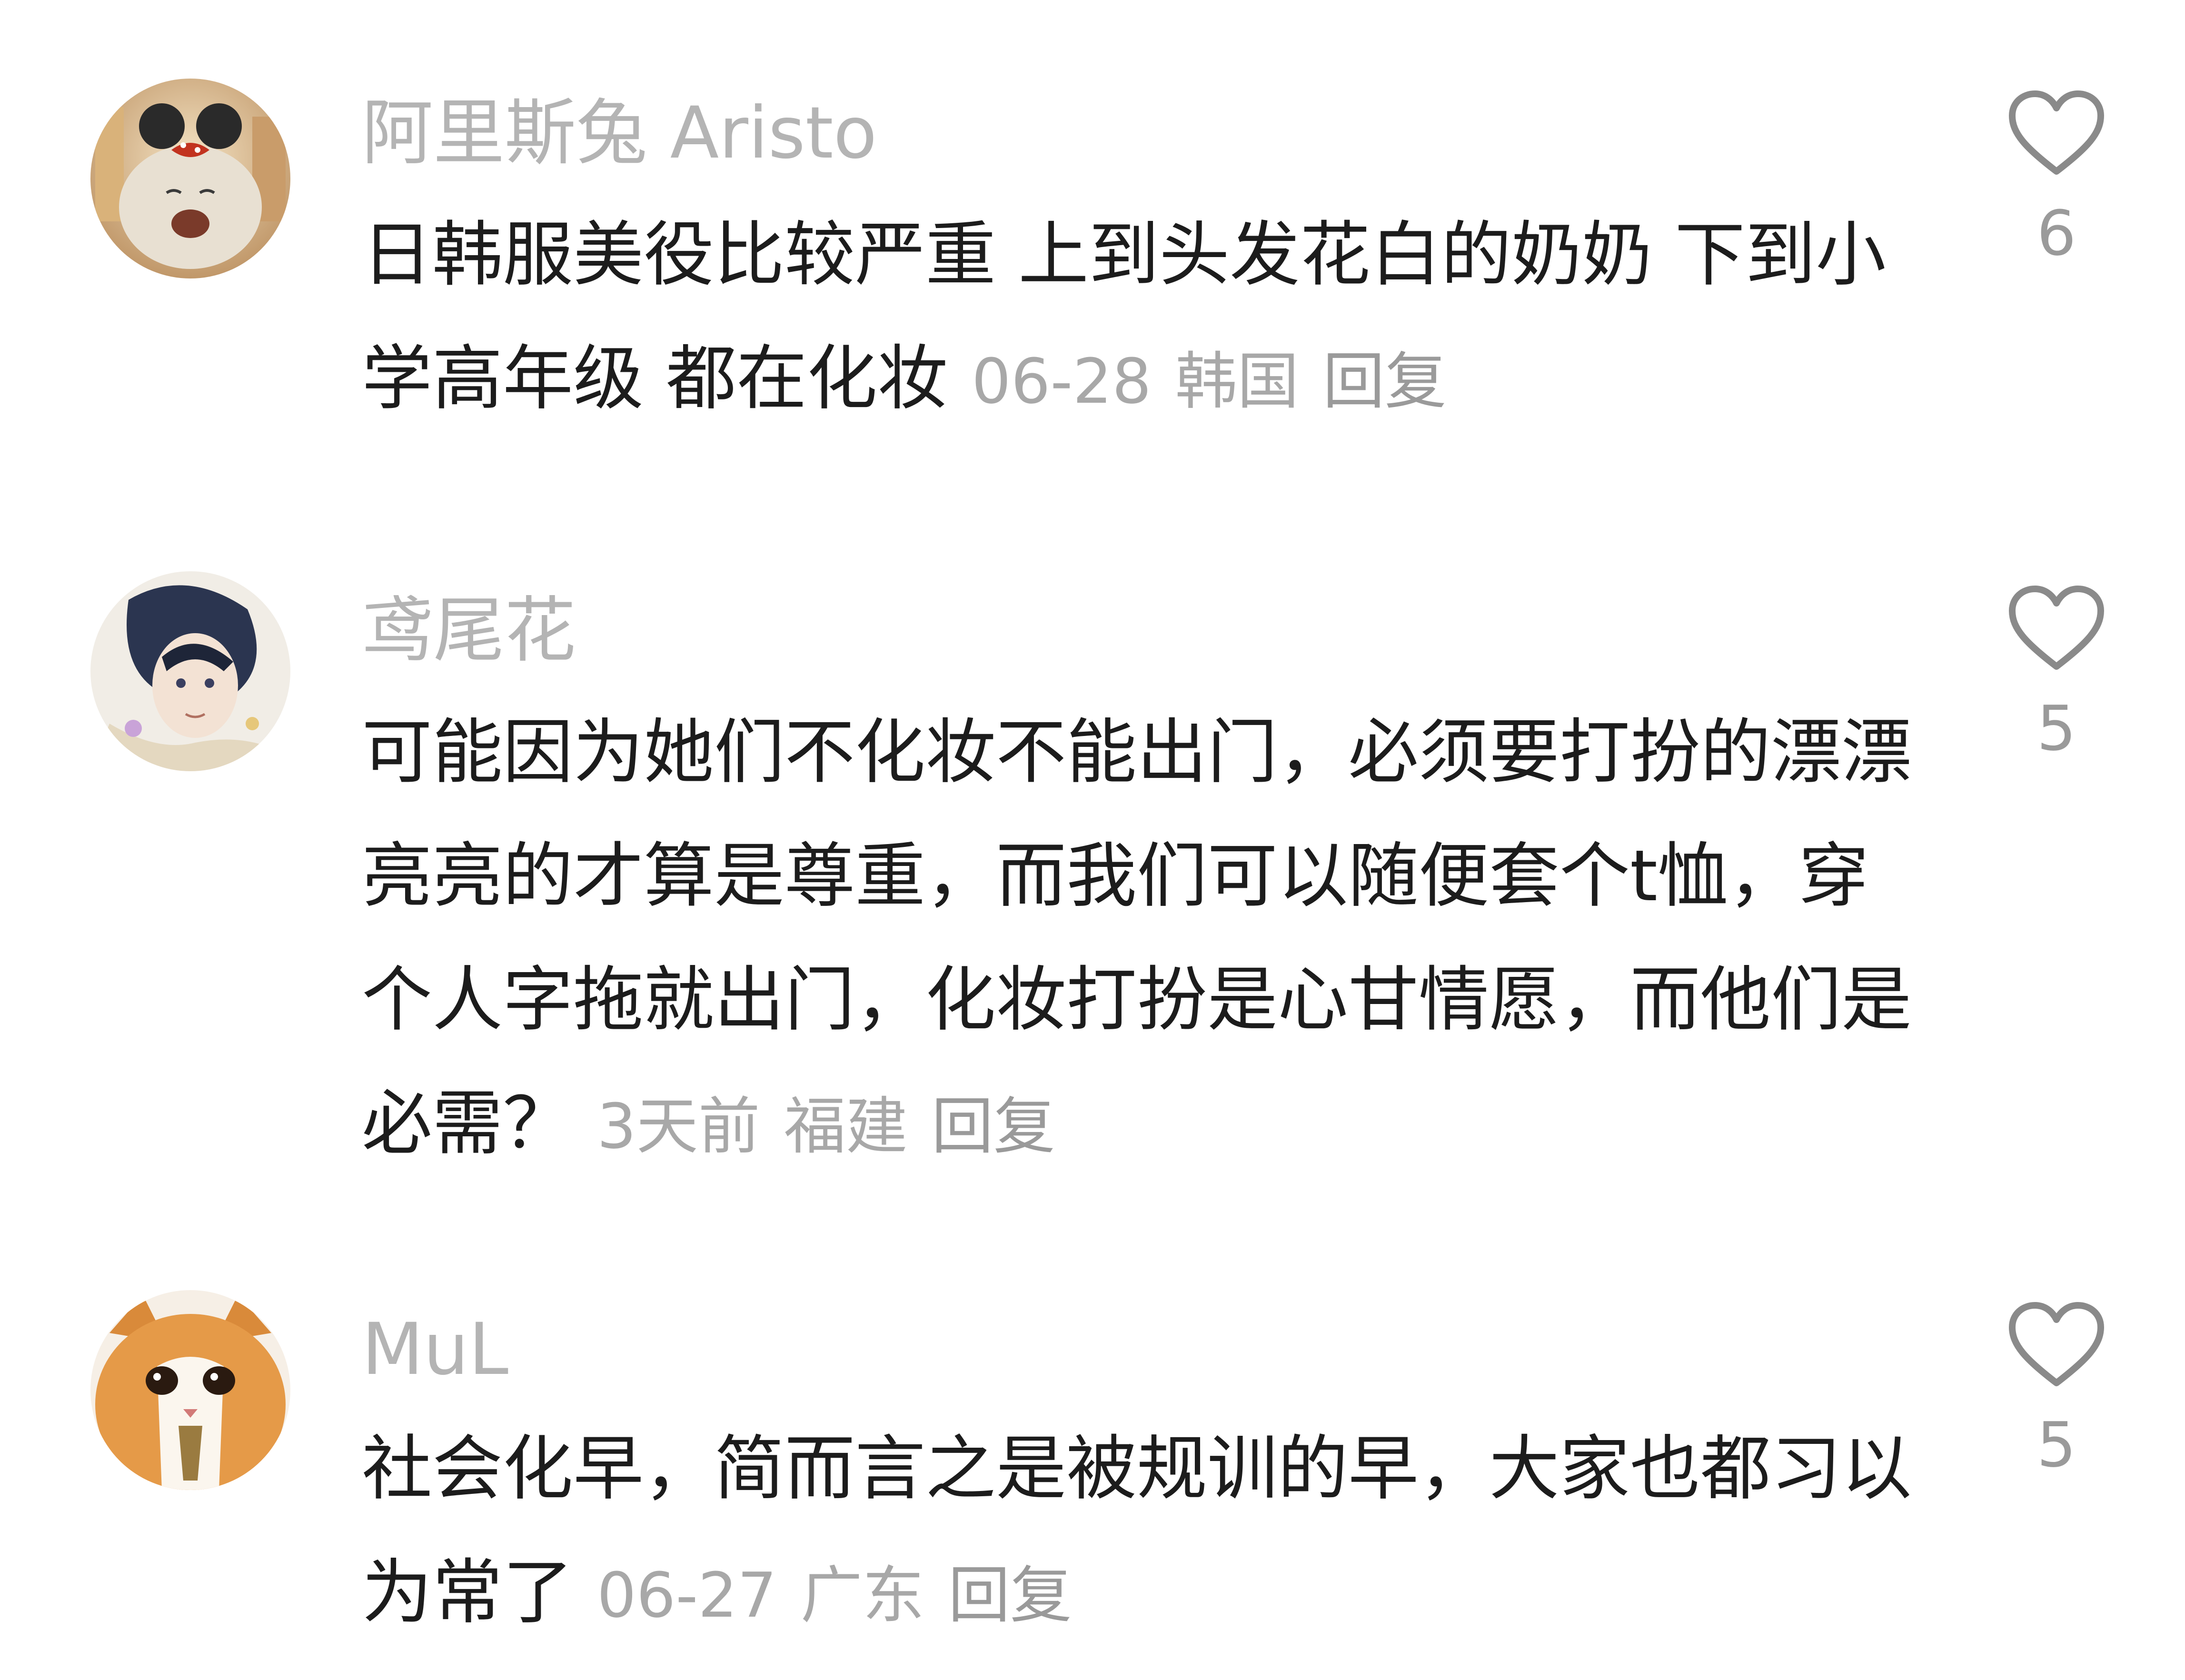 This screenshot has width=2185, height=1680. I want to click on comment-date: 06-28, so click(1062, 381).